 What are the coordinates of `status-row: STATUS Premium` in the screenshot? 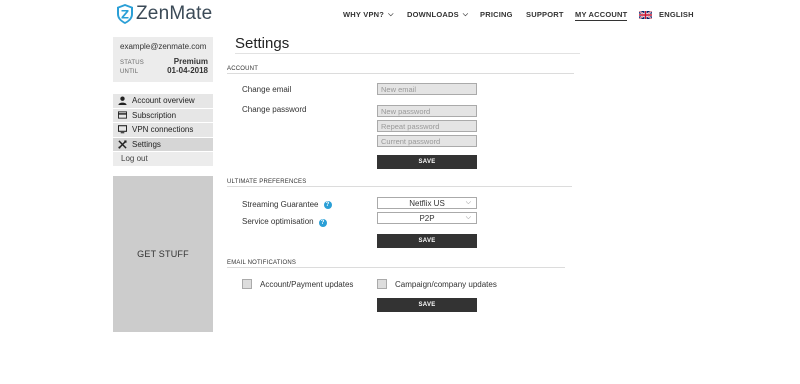 It's located at (164, 61).